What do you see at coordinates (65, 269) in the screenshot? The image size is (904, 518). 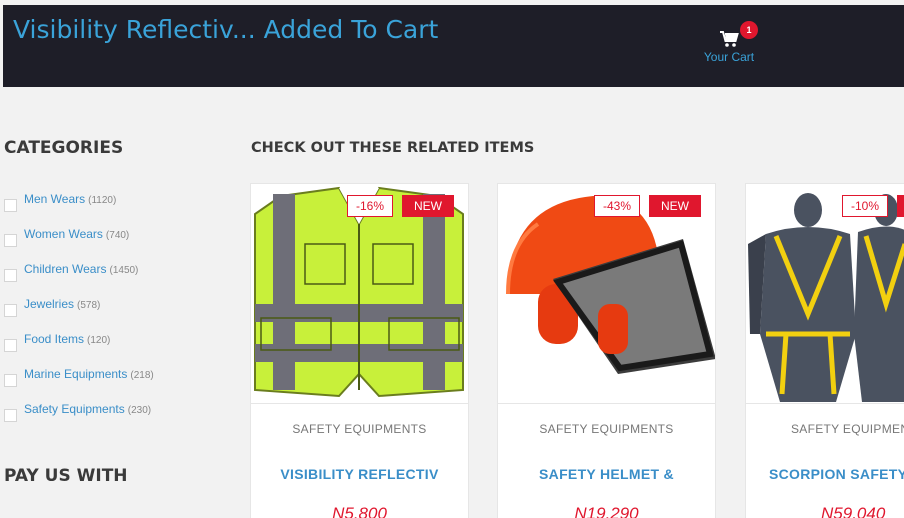 I see `category-label: Children Wears` at bounding box center [65, 269].